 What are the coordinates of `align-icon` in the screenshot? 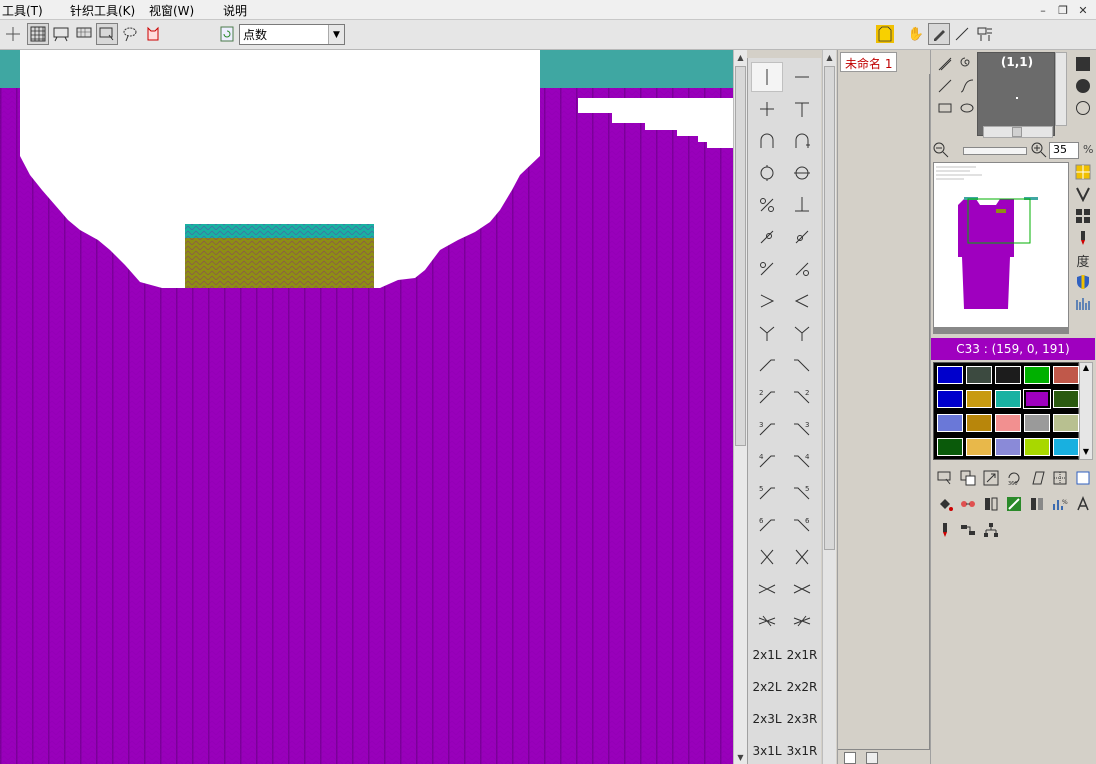 It's located at (968, 530).